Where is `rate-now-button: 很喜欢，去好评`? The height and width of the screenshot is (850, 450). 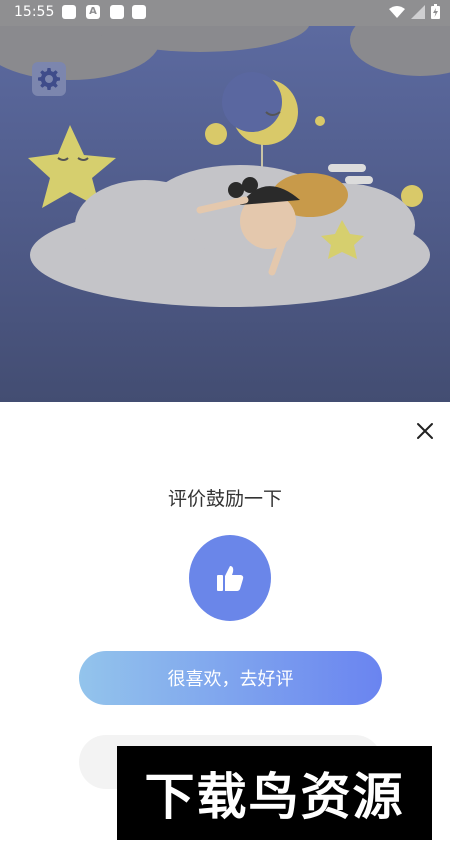 rate-now-button: 很喜欢，去好评 is located at coordinates (230, 678).